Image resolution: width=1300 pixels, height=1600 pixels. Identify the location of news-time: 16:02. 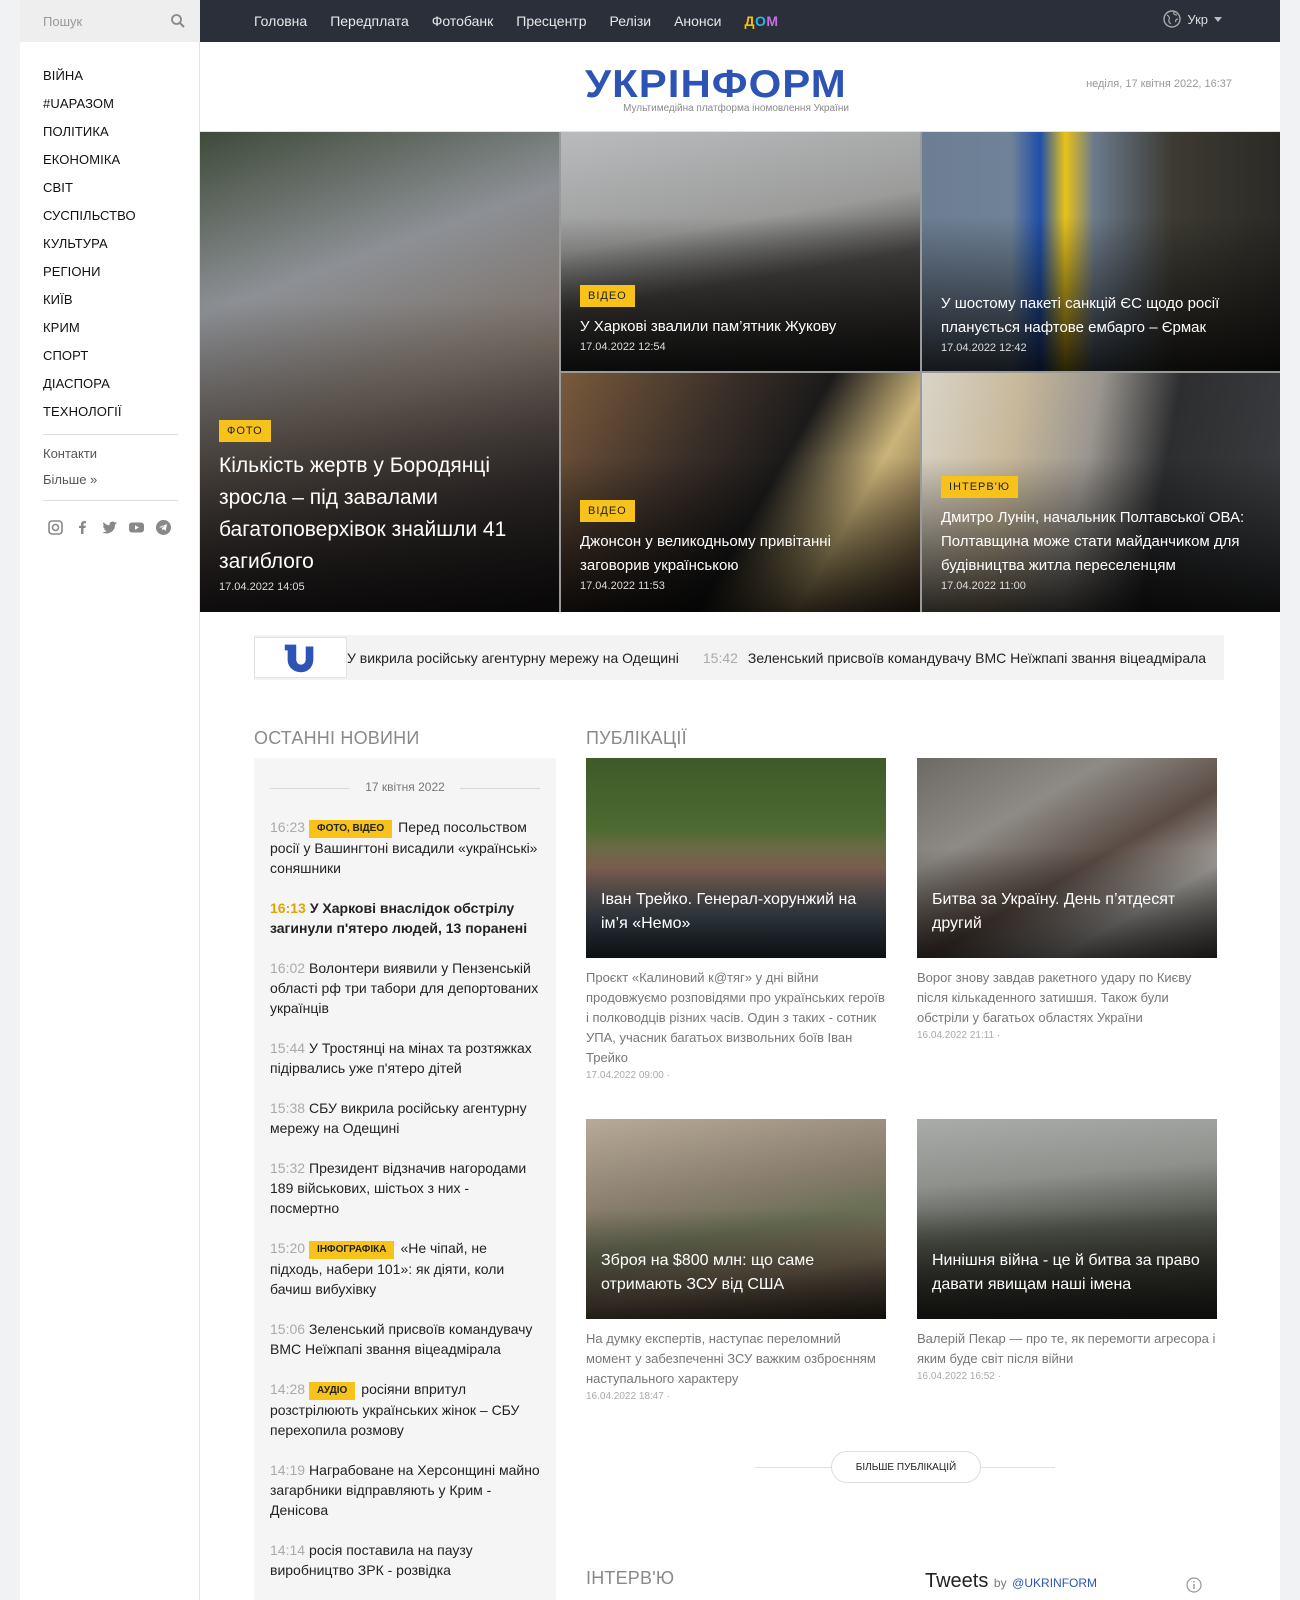
(288, 968).